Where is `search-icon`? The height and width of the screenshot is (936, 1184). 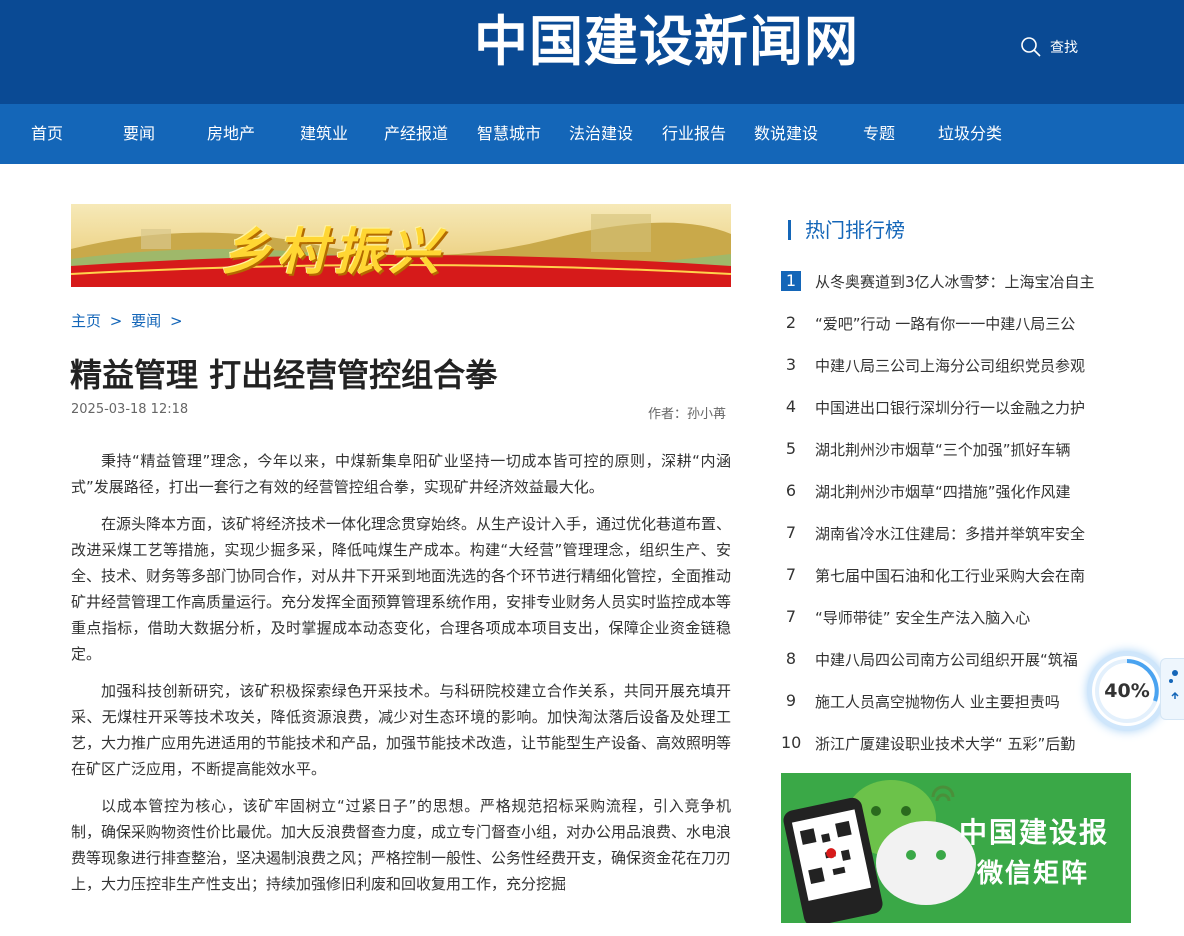
search-icon is located at coordinates (1031, 47).